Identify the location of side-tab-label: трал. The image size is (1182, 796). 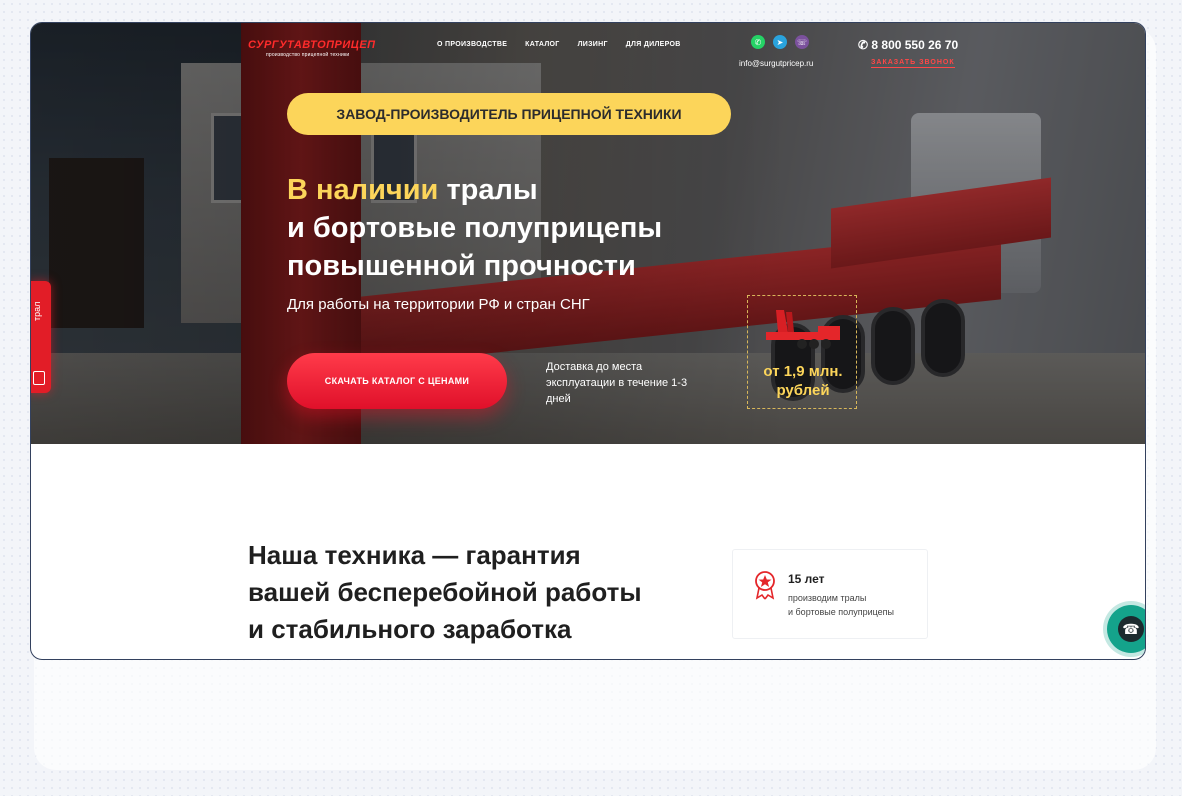
(37, 311).